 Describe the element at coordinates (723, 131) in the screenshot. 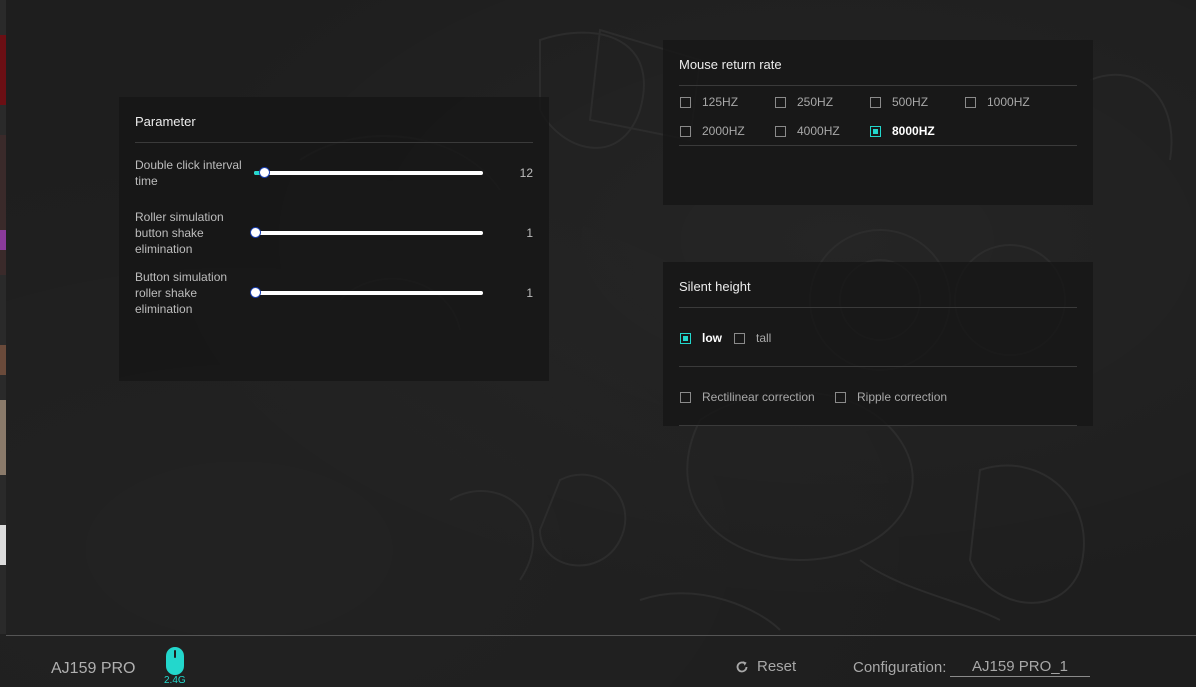

I see `rate-option-label: 2000HZ` at that location.